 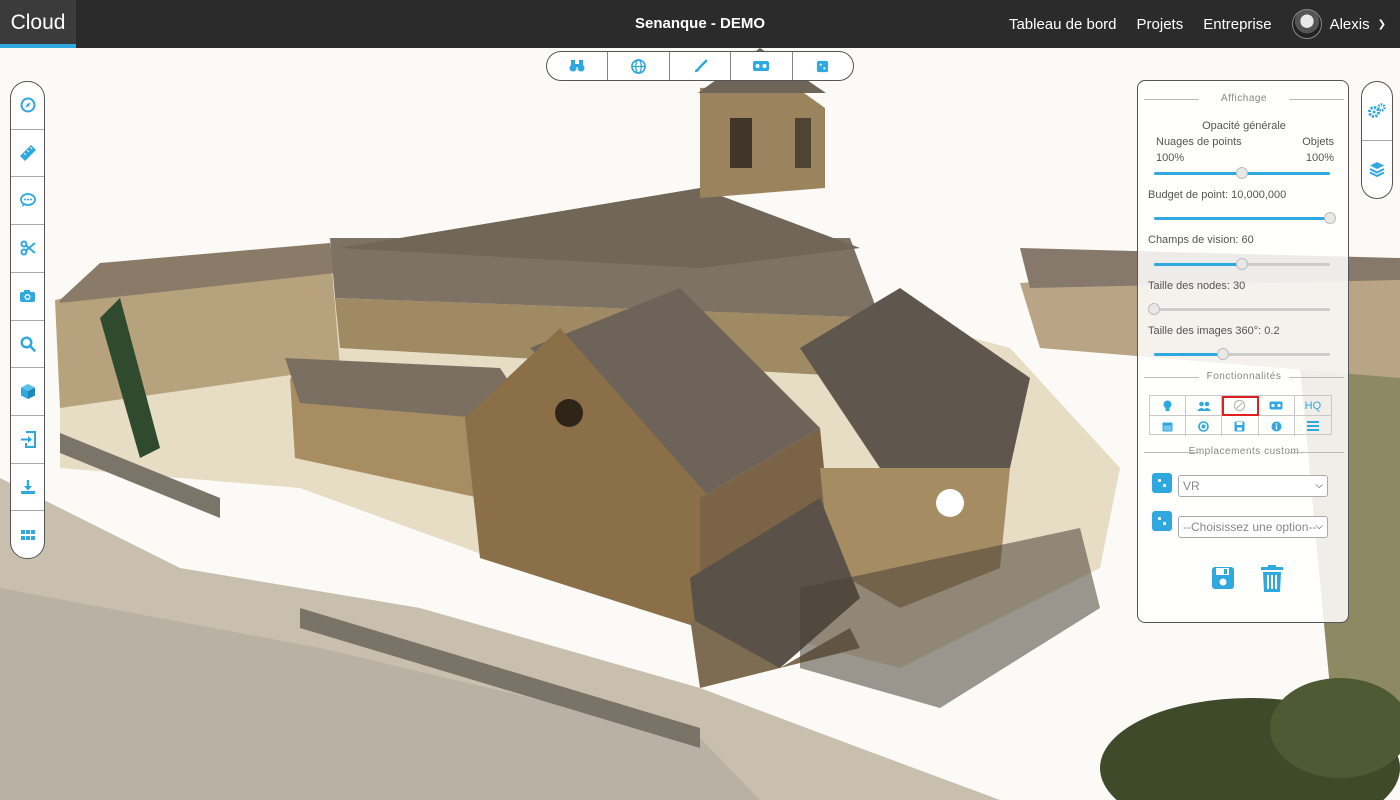 What do you see at coordinates (1237, 24) in the screenshot?
I see `nav-link-company: Entreprise` at bounding box center [1237, 24].